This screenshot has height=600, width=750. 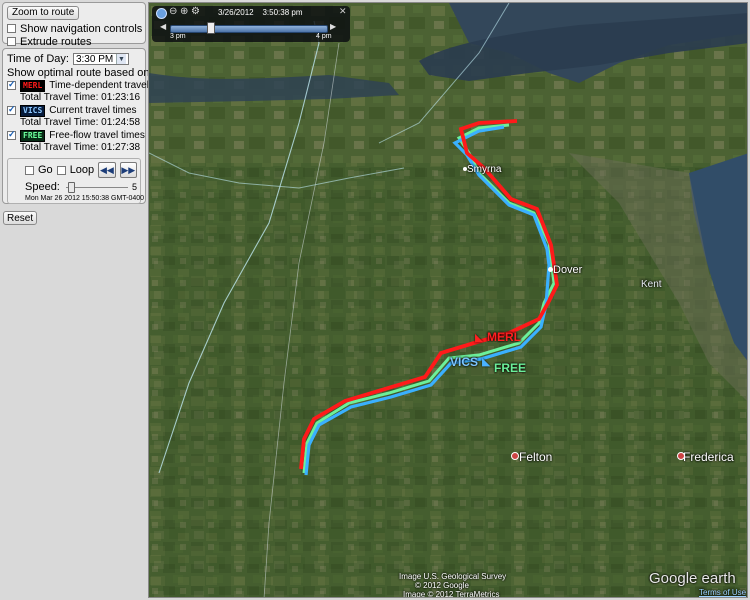 I want to click on show-nav-controls-row: Show navigation controls, so click(x=75, y=28).